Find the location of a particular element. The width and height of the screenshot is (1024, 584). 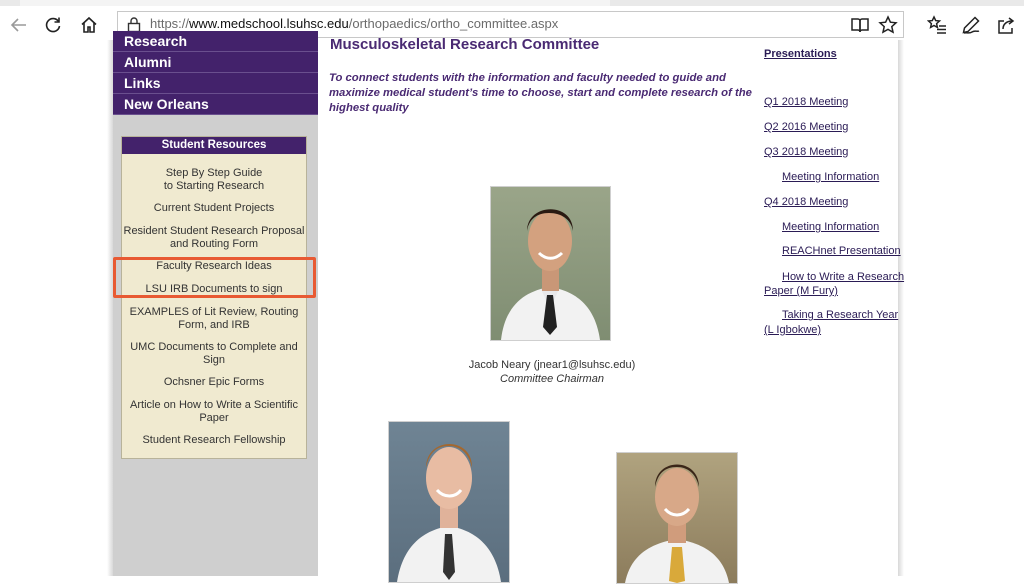

right-link-q2-2016: Q2 2016 Meeting is located at coordinates (806, 127).